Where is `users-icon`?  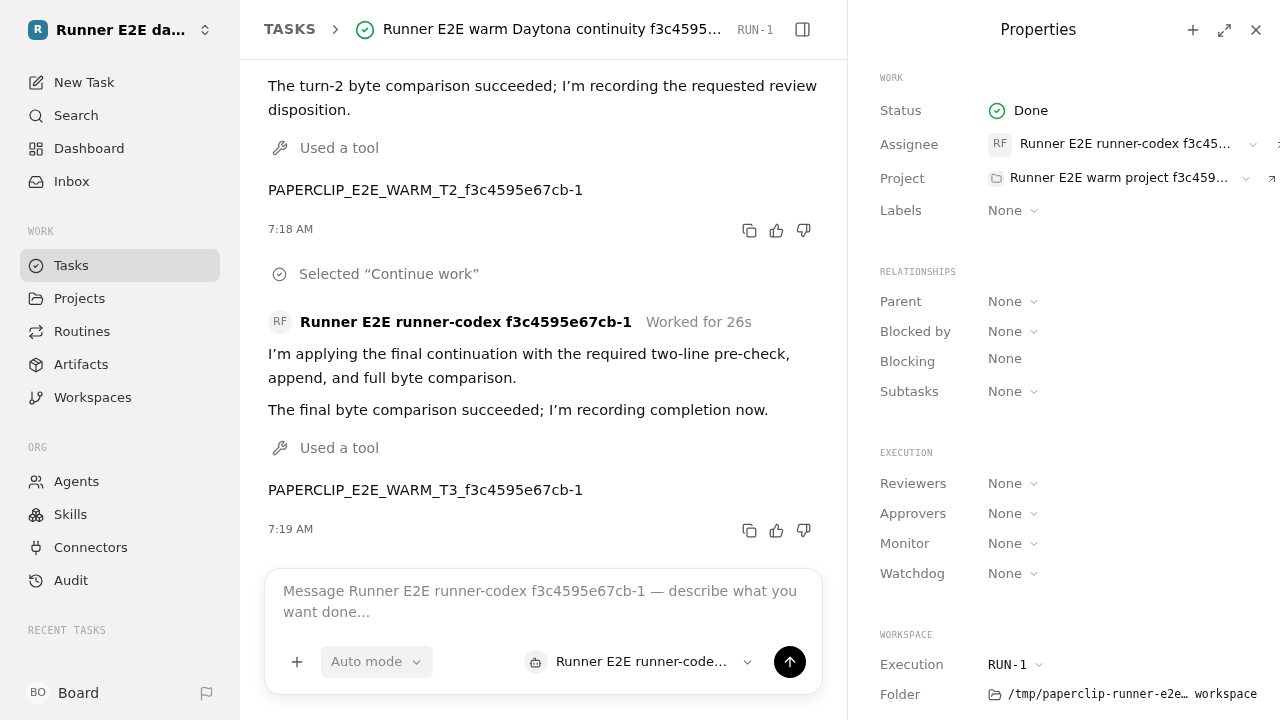 users-icon is located at coordinates (36, 481).